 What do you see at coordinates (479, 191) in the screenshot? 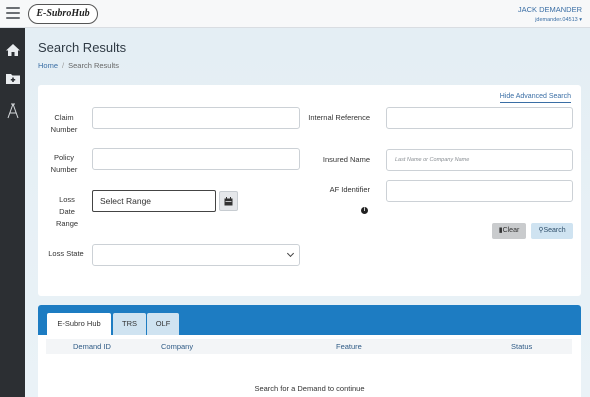
I see `af-identifier-input` at bounding box center [479, 191].